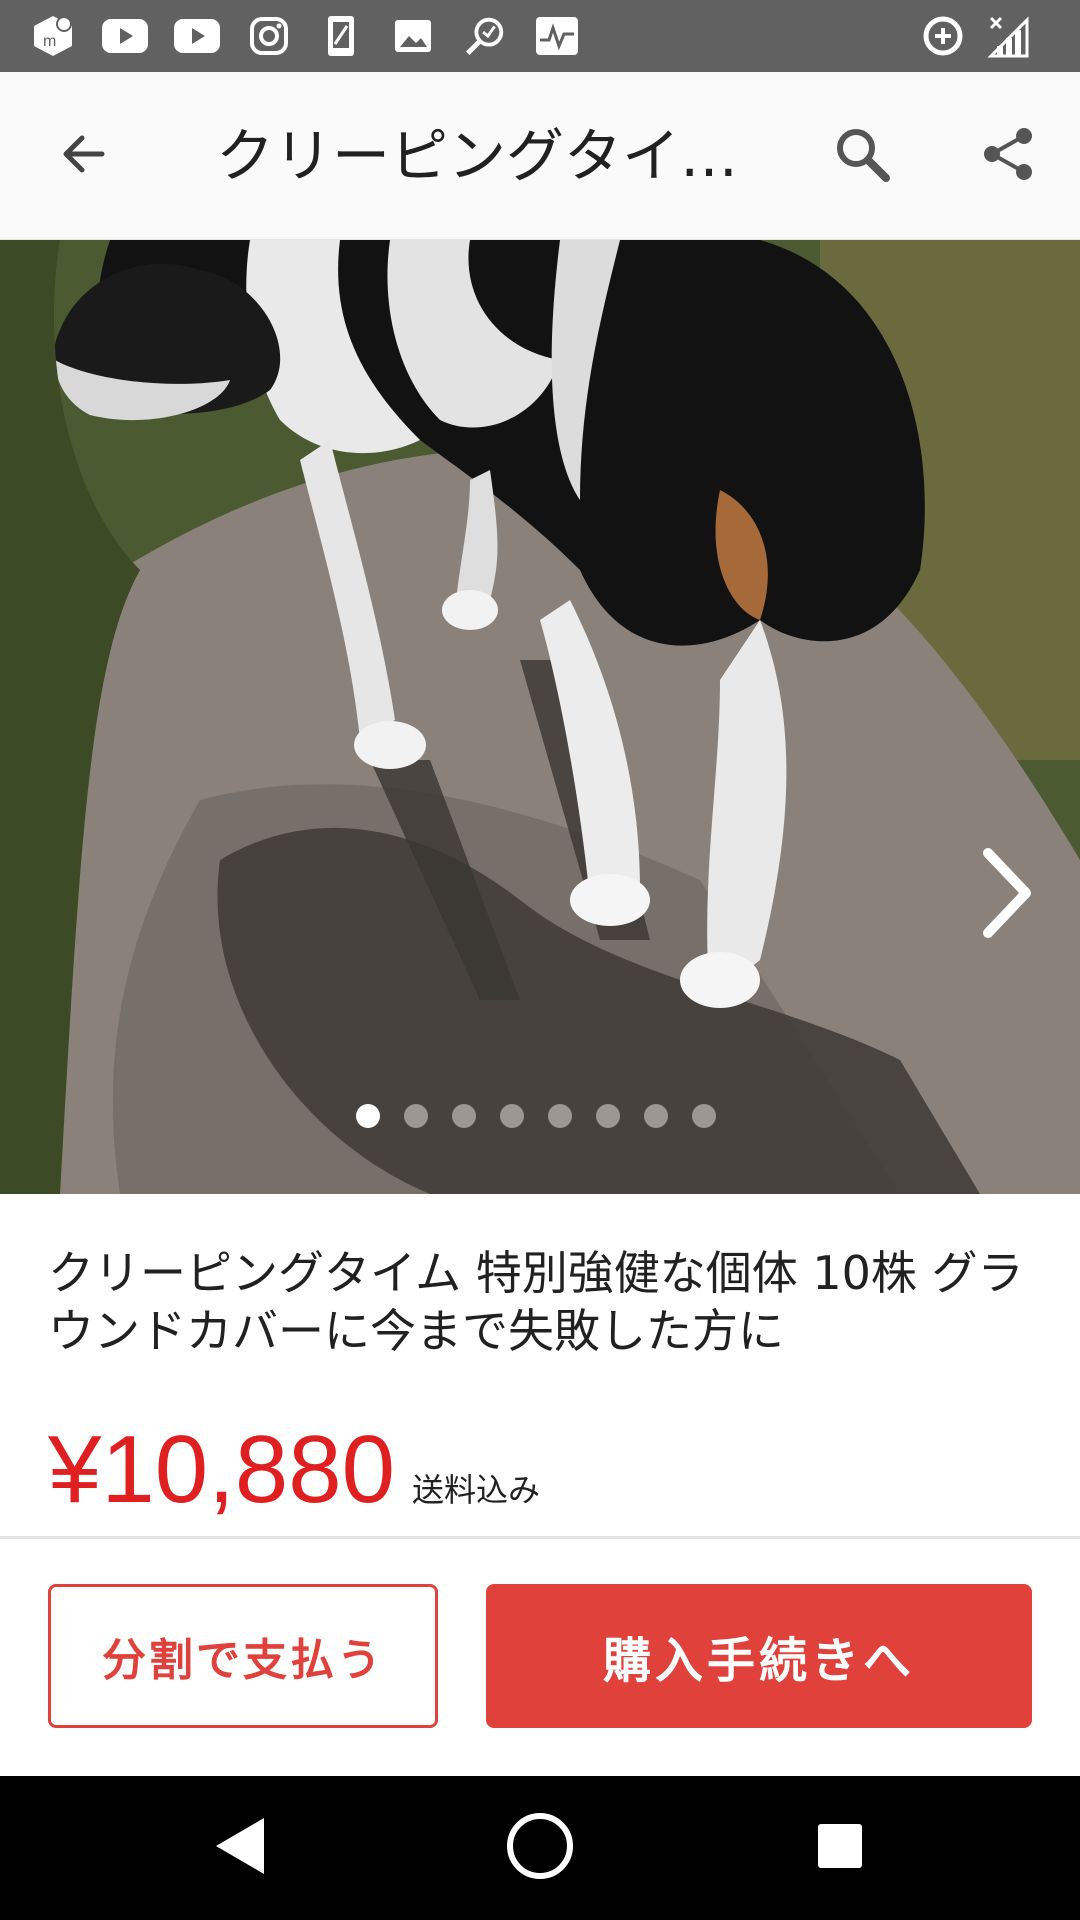  I want to click on share-icon, so click(1008, 156).